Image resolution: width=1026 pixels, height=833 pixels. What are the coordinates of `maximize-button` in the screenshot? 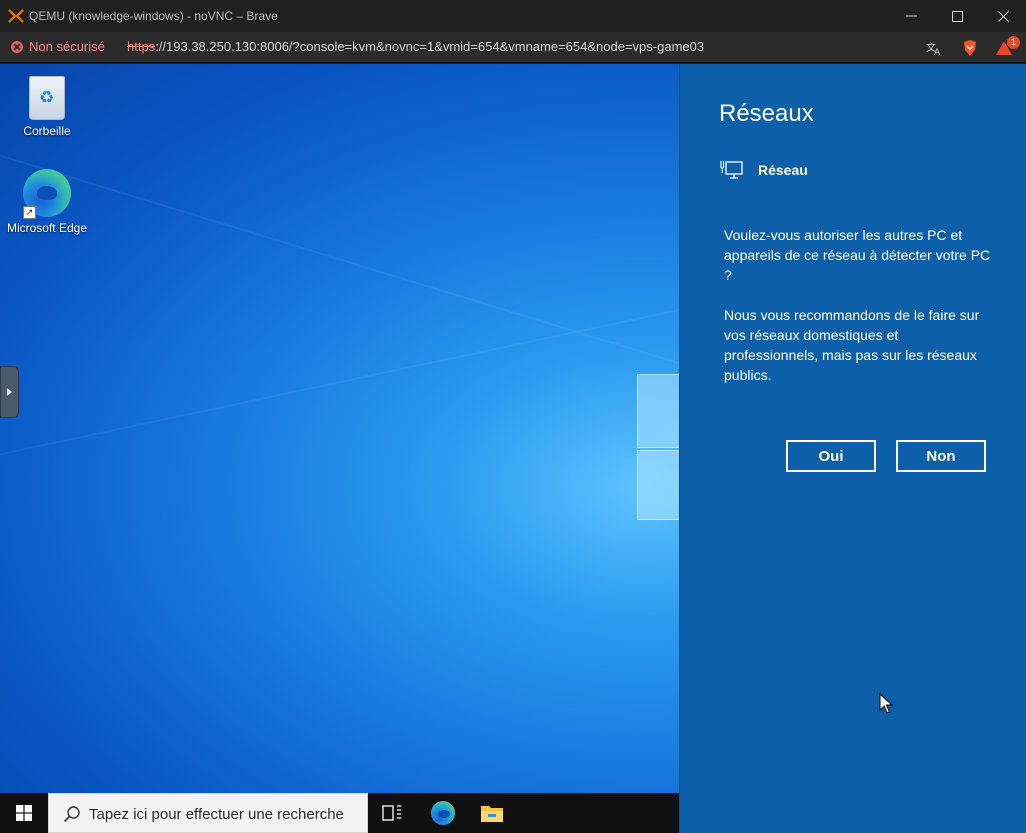 It's located at (957, 16).